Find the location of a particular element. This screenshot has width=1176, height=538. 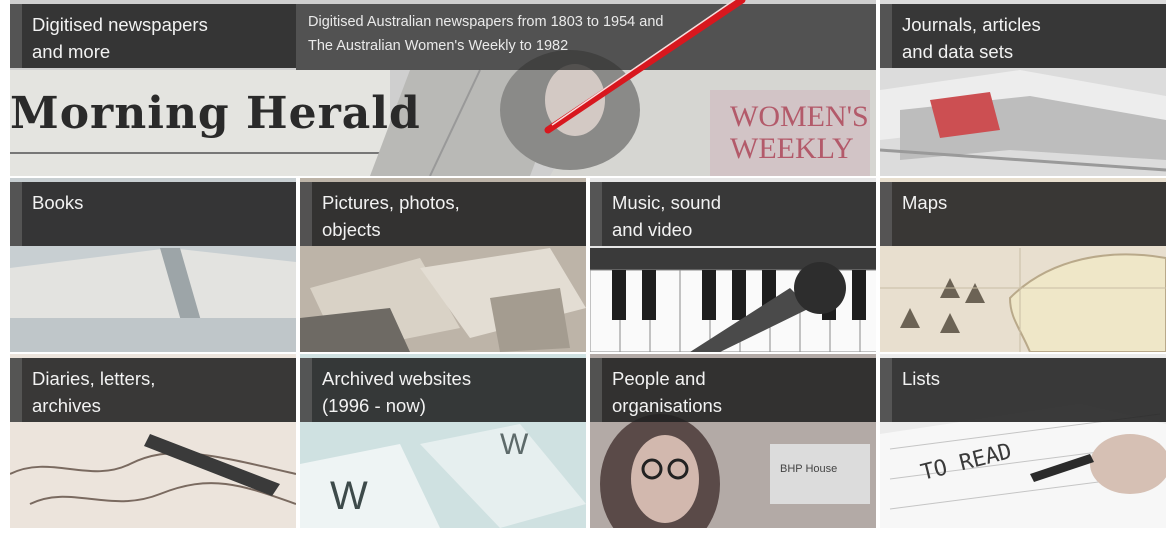

tile-diaries: Diaries, letters, archives is located at coordinates (153, 441).